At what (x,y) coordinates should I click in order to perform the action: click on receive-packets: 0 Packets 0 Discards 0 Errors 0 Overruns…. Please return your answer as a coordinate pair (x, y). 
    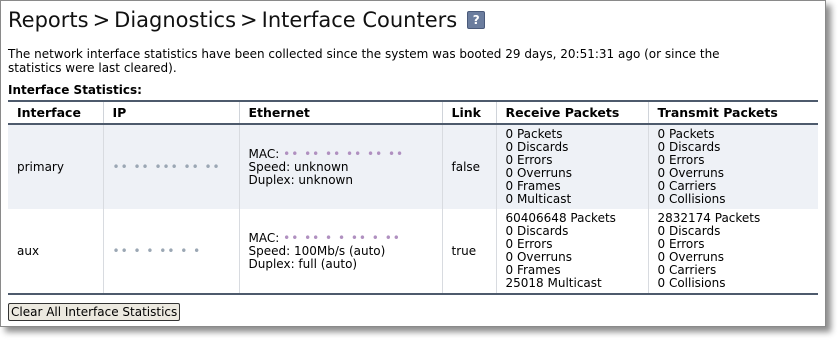
    Looking at the image, I should click on (571, 166).